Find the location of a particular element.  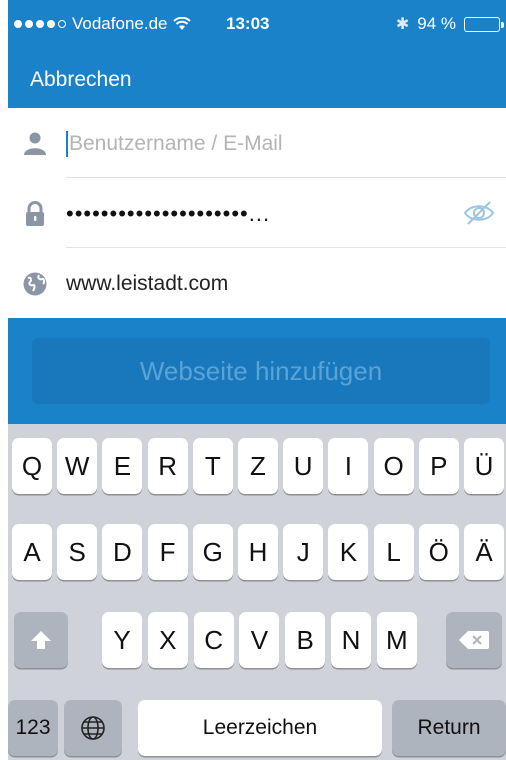

cancel-button: Abbrechen is located at coordinates (81, 80).